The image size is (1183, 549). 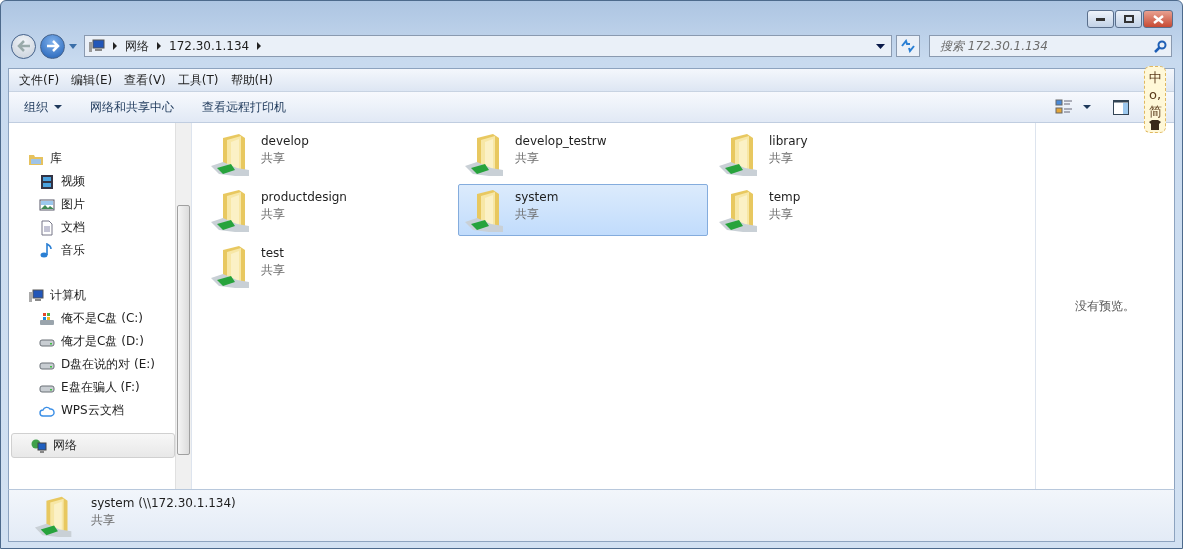 What do you see at coordinates (92, 80) in the screenshot?
I see `menu-item: 编辑(E)` at bounding box center [92, 80].